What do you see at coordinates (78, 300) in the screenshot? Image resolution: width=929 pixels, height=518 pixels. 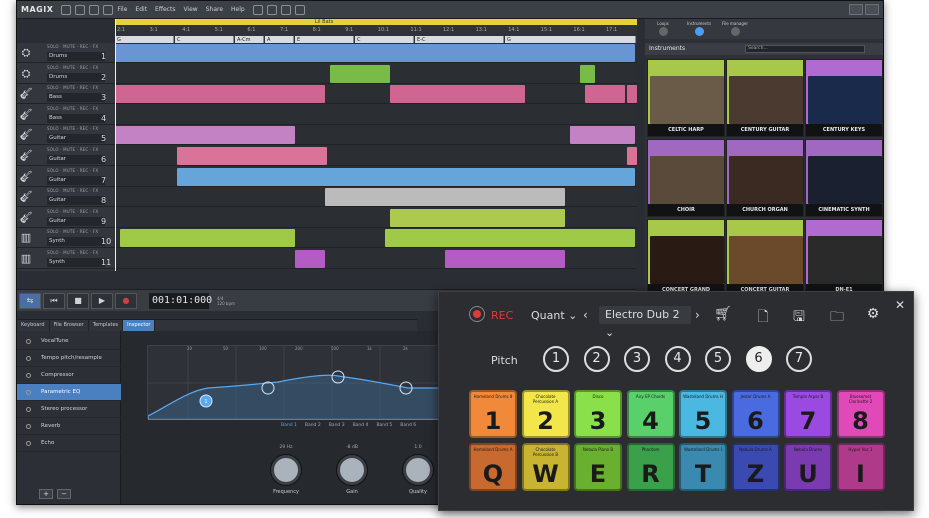 I see `stop-button: ■` at bounding box center [78, 300].